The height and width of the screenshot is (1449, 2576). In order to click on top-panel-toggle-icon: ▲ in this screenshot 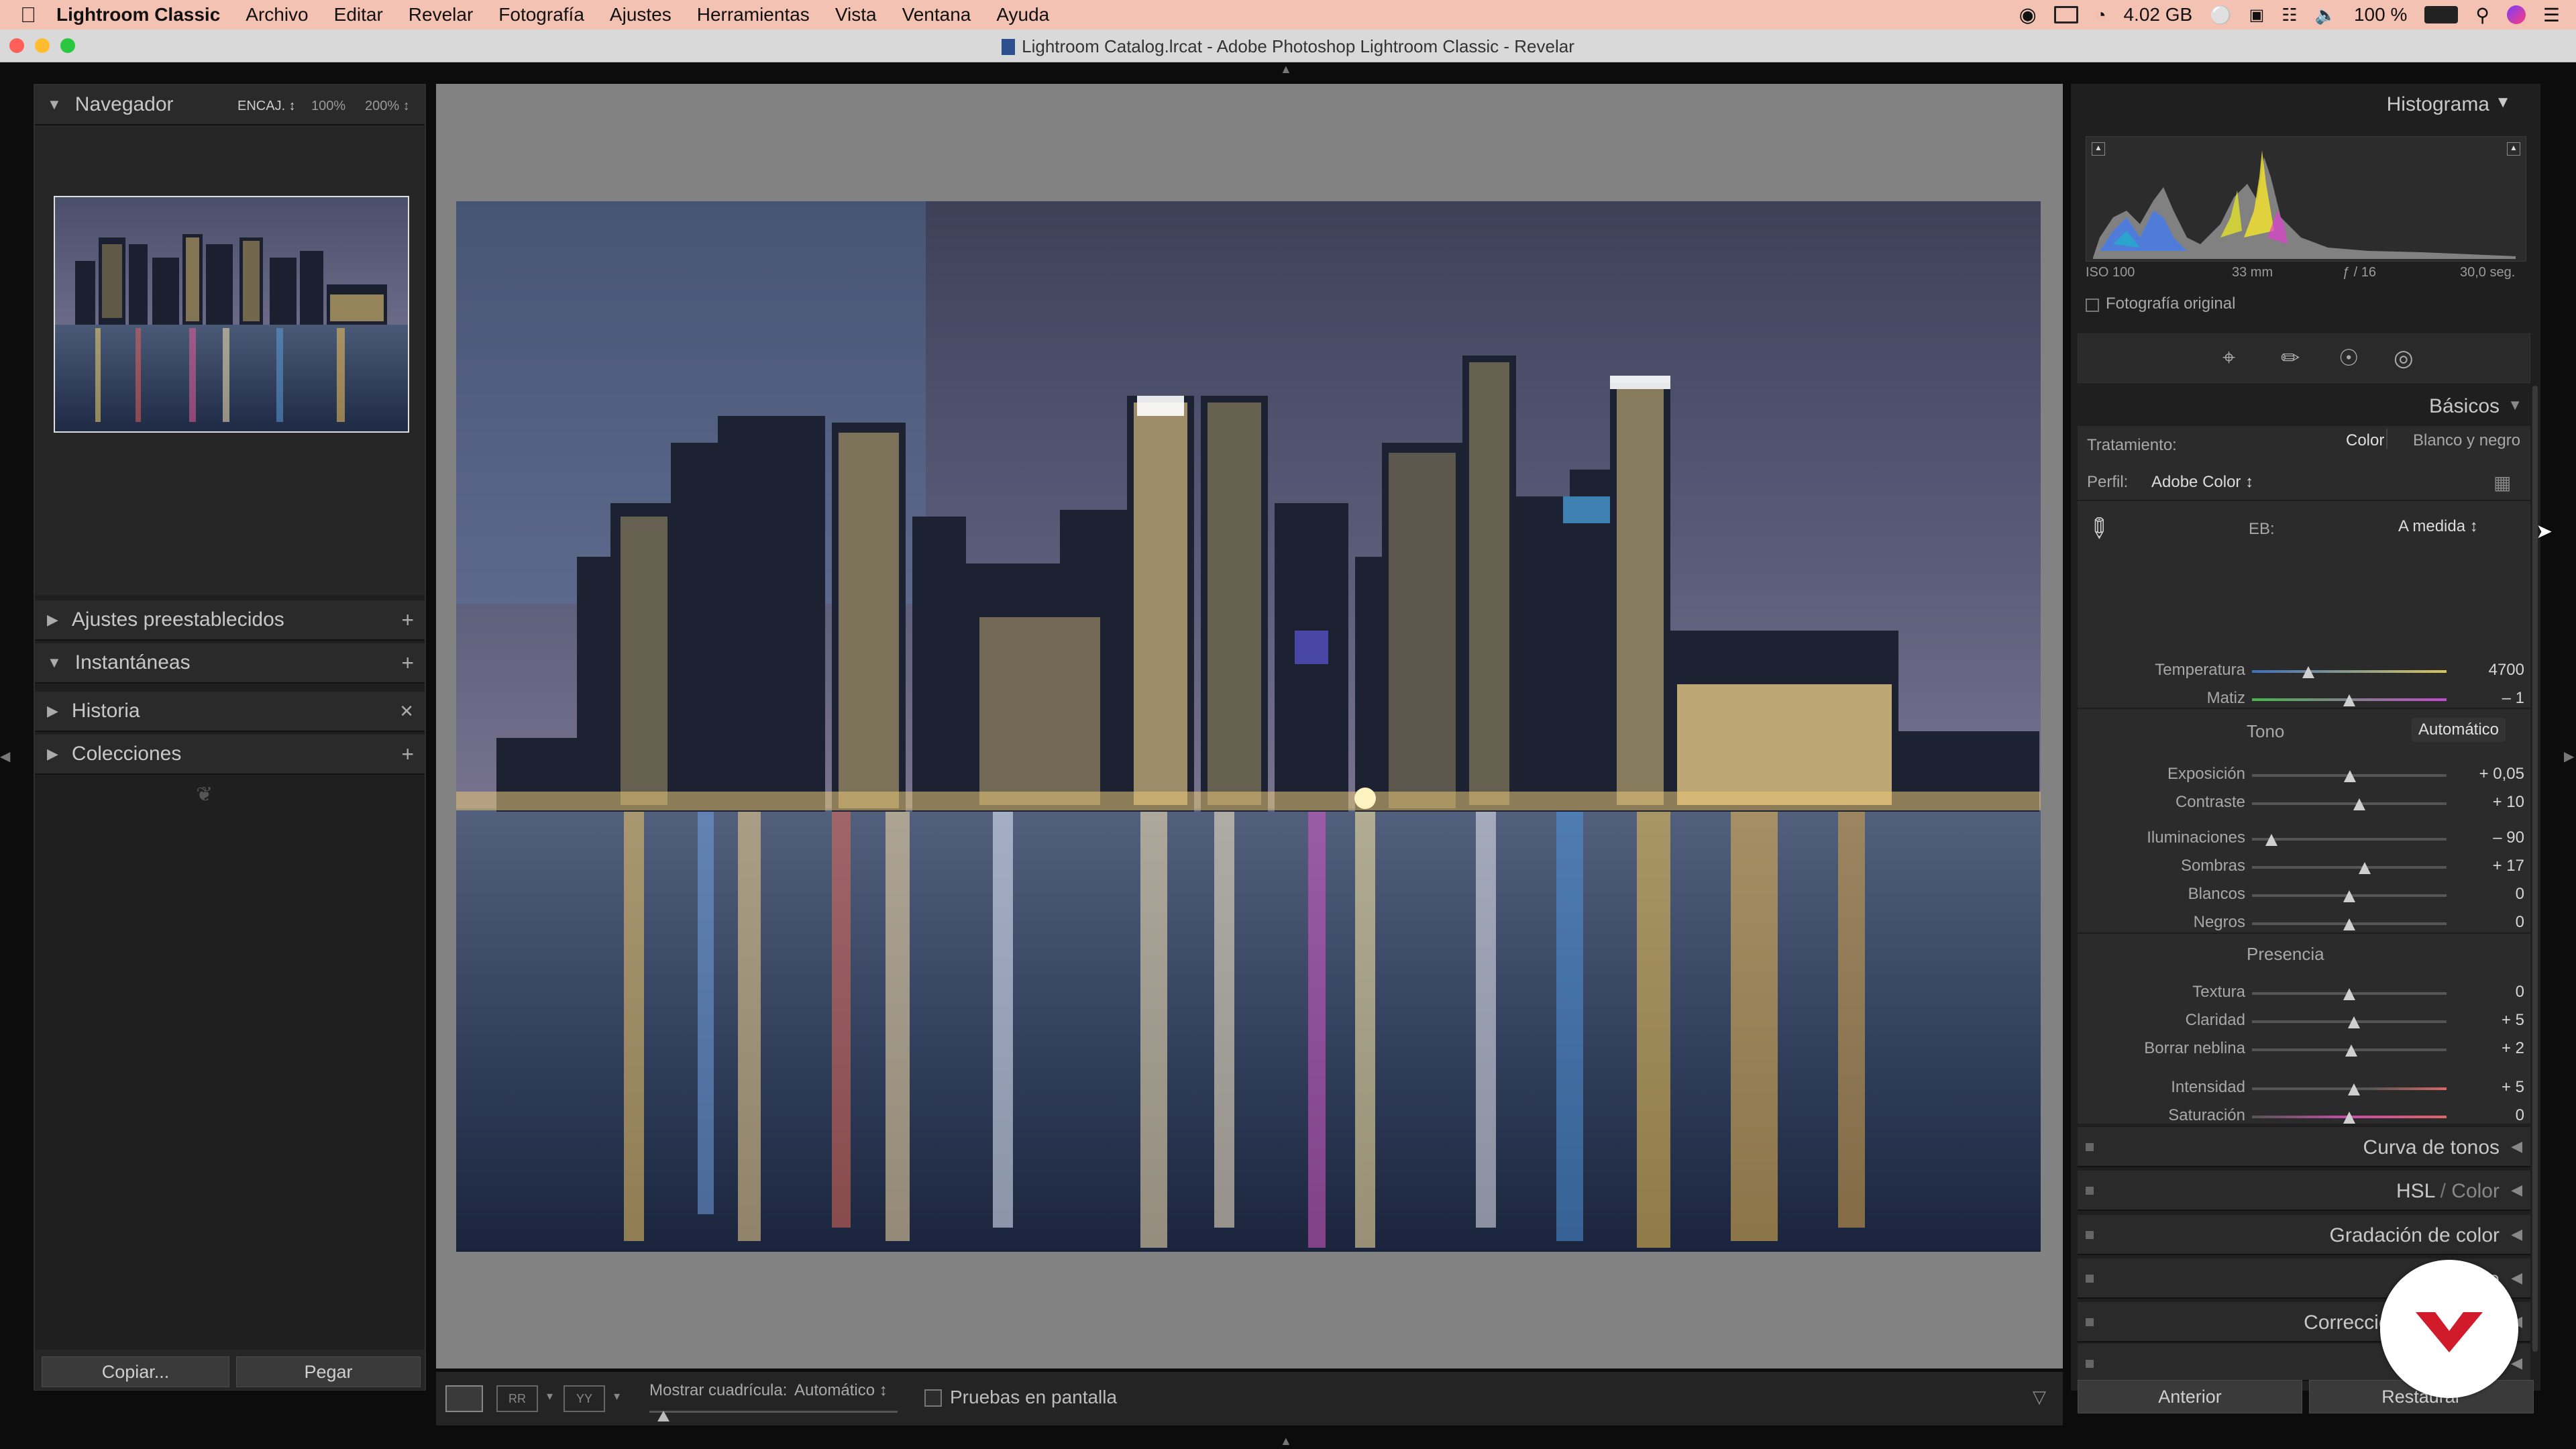, I will do `click(1286, 69)`.